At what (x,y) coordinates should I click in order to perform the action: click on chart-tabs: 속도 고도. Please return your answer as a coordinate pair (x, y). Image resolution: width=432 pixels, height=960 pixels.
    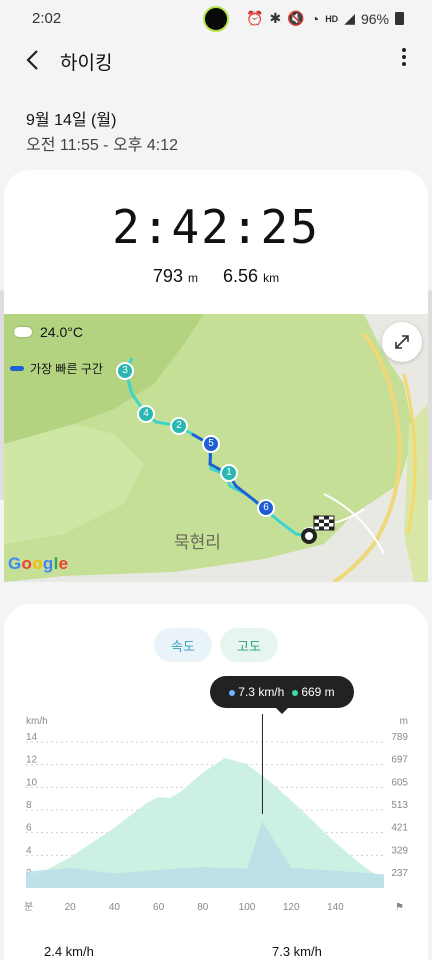
    Looking at the image, I should click on (216, 645).